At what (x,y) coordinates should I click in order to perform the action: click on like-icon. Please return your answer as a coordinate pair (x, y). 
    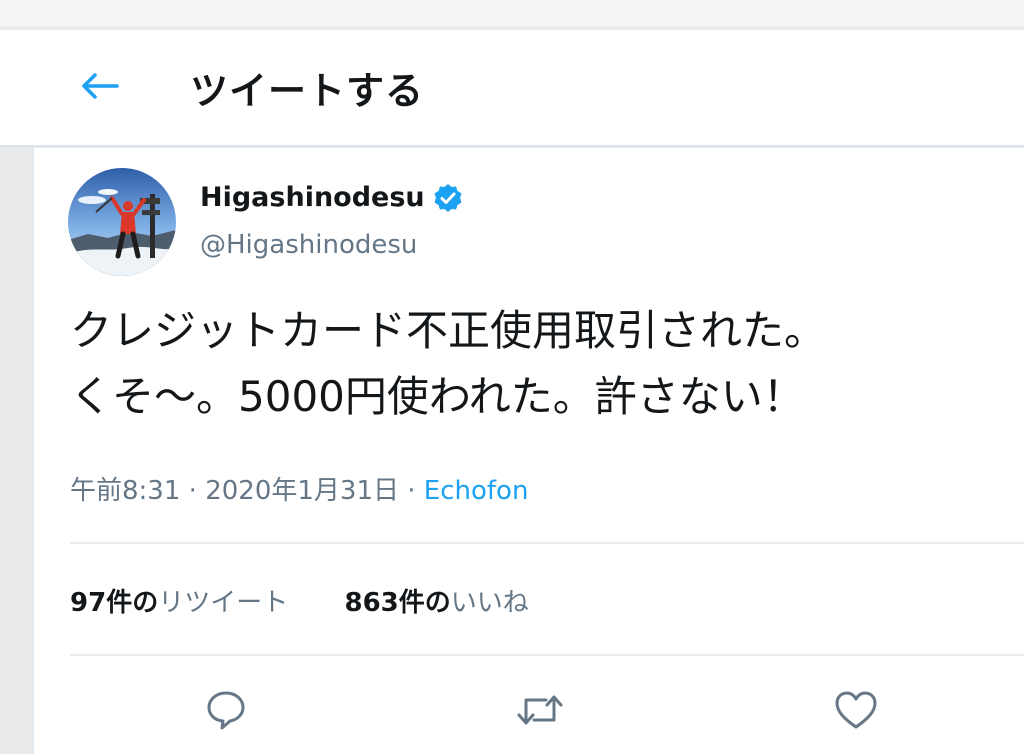
    Looking at the image, I should click on (856, 710).